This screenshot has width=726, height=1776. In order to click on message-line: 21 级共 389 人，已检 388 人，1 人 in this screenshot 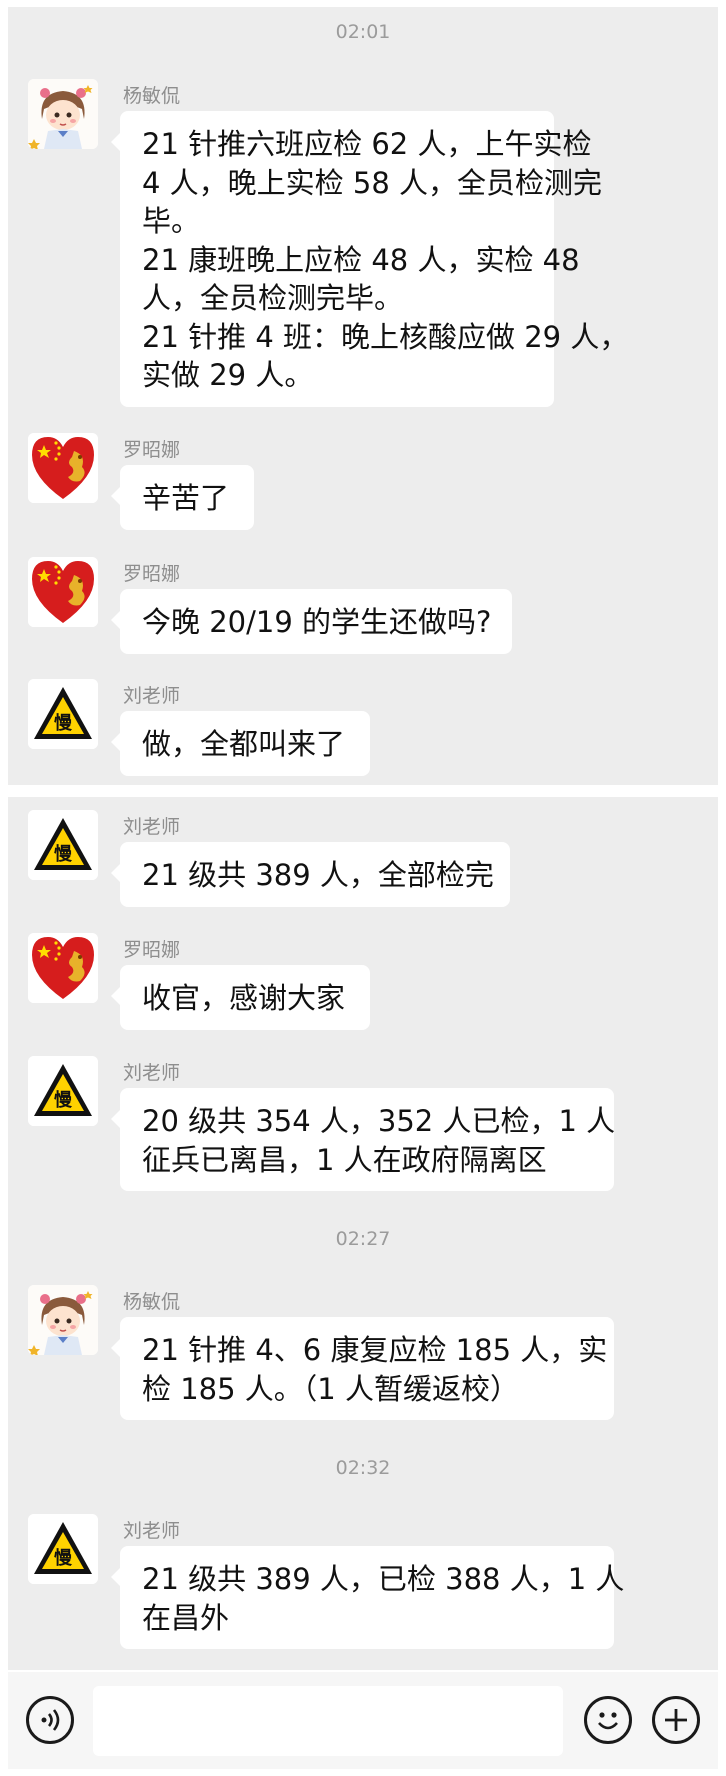, I will do `click(383, 1579)`.